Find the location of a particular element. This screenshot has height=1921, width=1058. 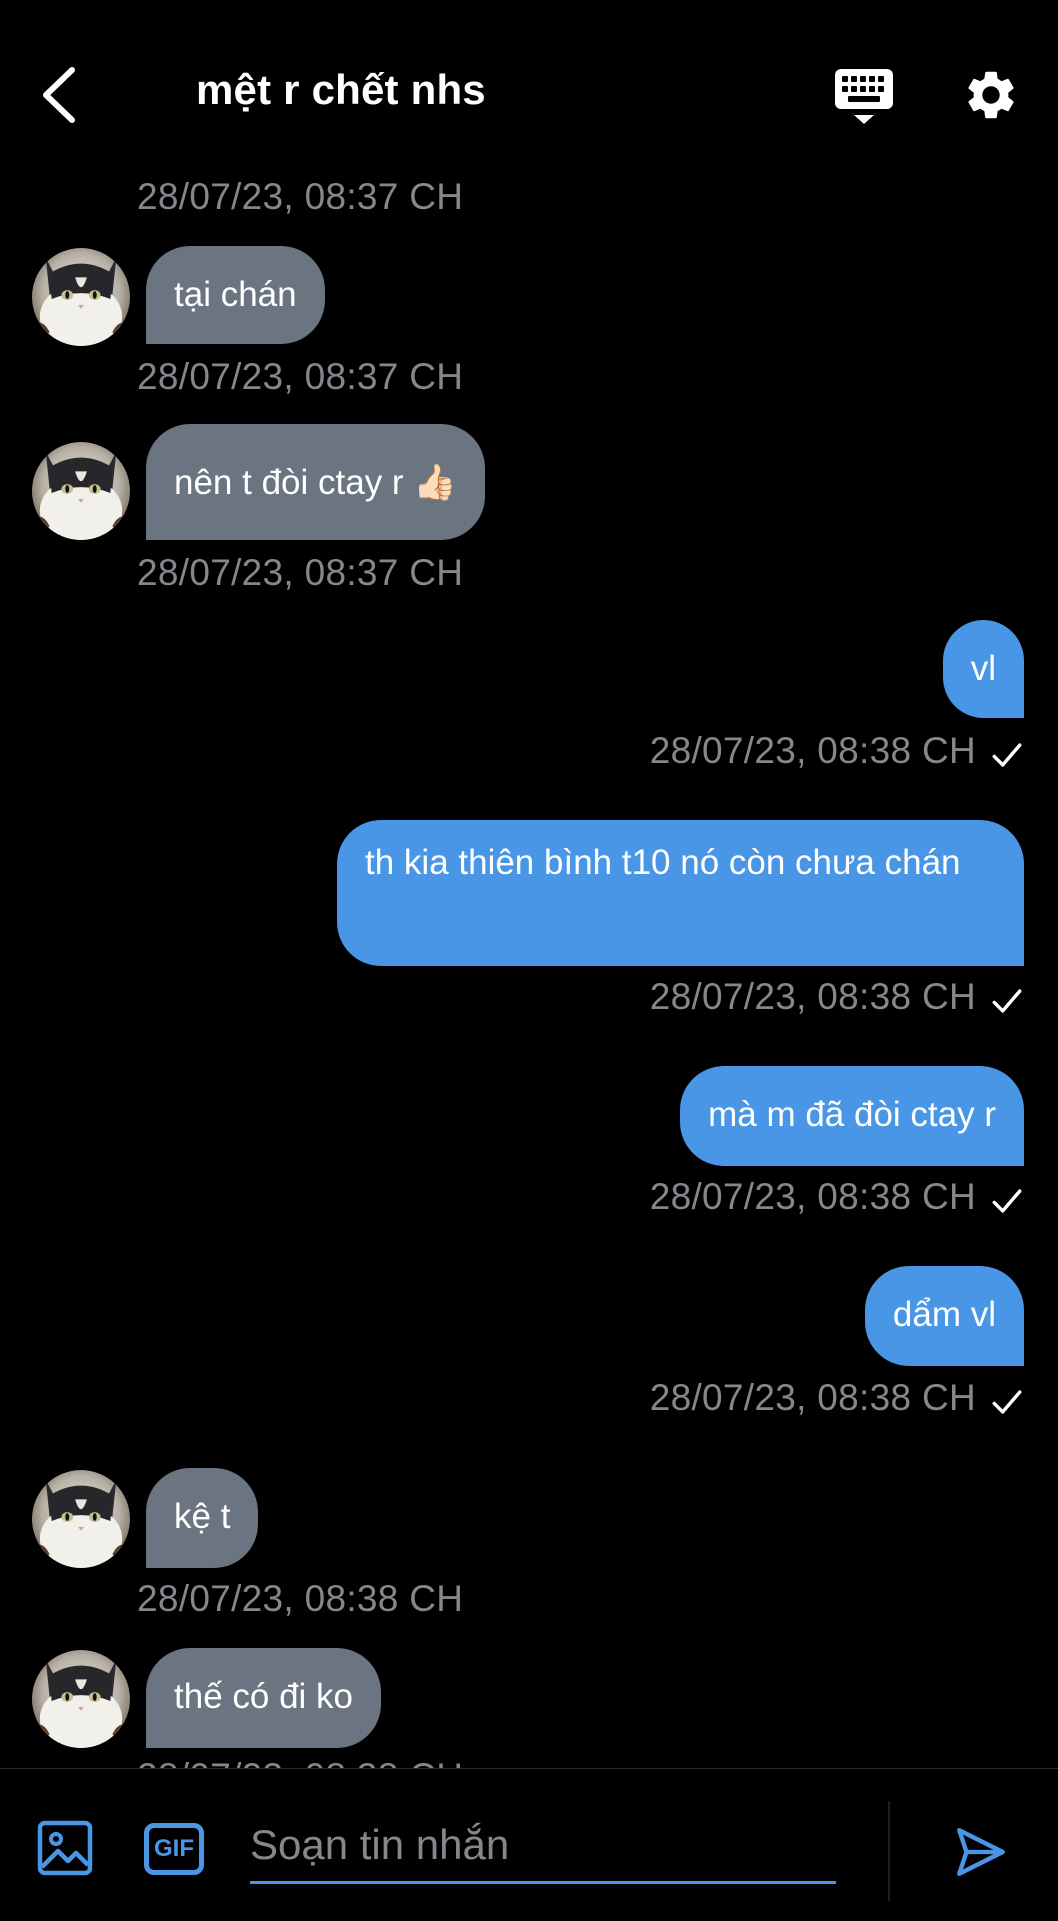

keyboard-icon is located at coordinates (864, 96).